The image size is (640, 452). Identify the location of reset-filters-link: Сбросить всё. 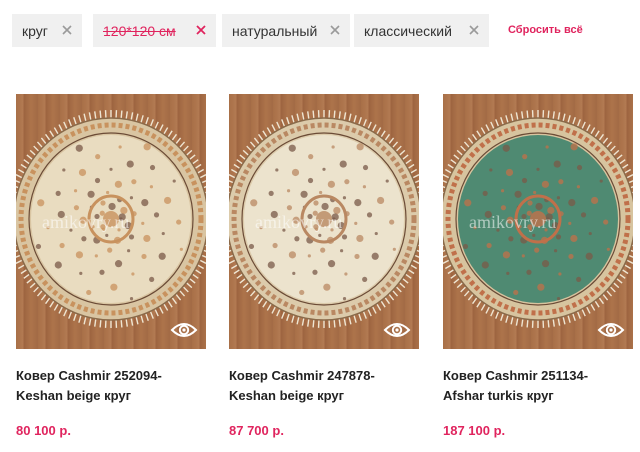
(545, 30).